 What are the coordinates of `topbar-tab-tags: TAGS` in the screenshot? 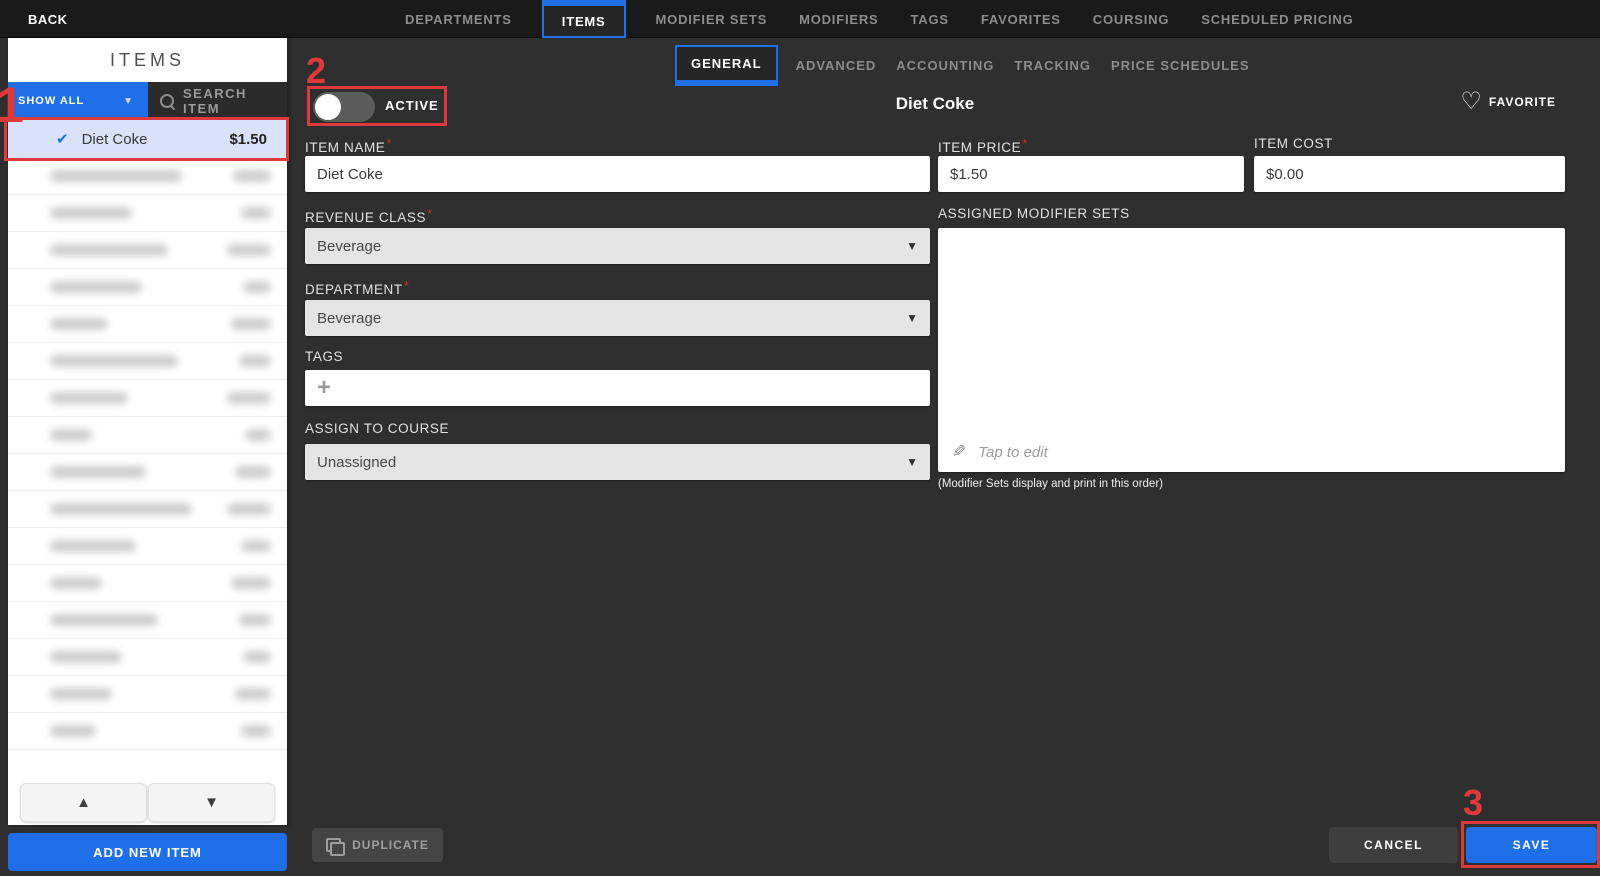 It's located at (930, 19).